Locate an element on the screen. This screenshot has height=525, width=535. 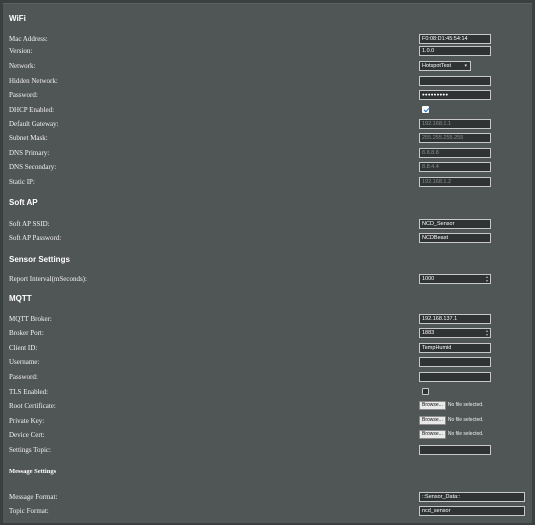
private-key-label: Private Key: is located at coordinates (27, 421).